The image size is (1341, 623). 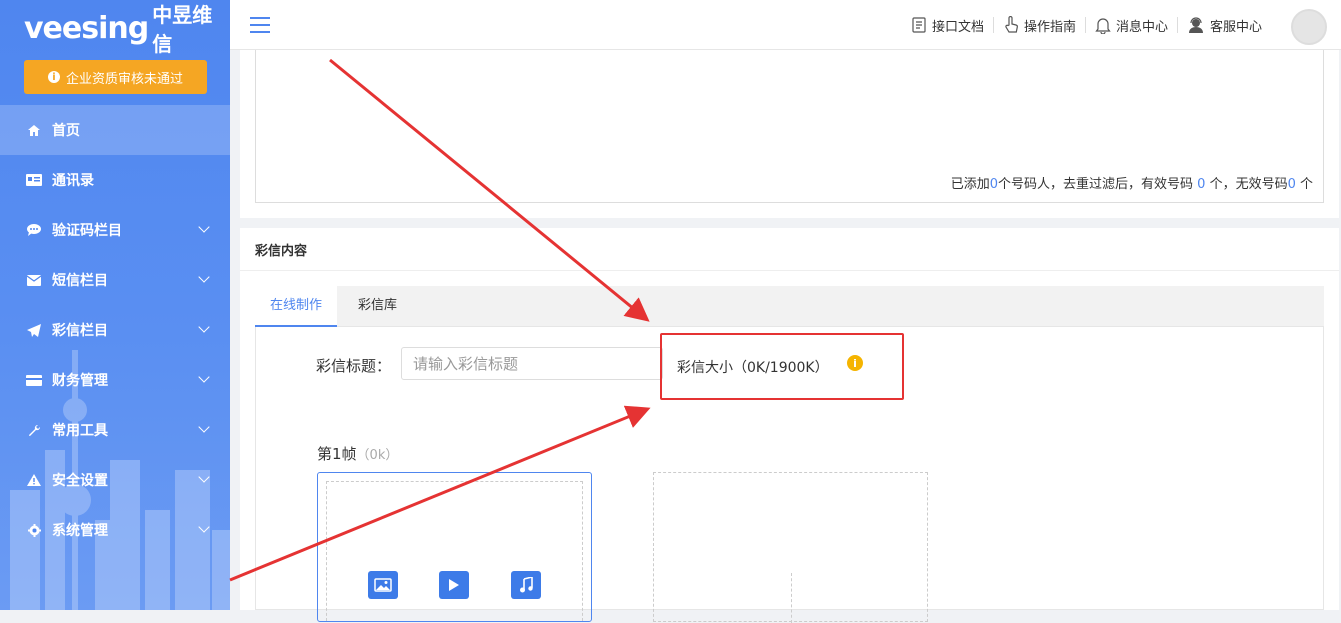 What do you see at coordinates (753, 368) in the screenshot?
I see `mms-size-text: 彩信大小（0K/1900K）` at bounding box center [753, 368].